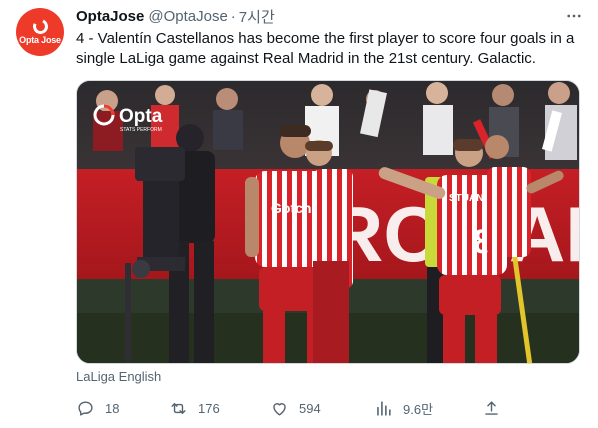 The width and height of the screenshot is (598, 428). I want to click on author-avatar: Opta Jose, so click(40, 32).